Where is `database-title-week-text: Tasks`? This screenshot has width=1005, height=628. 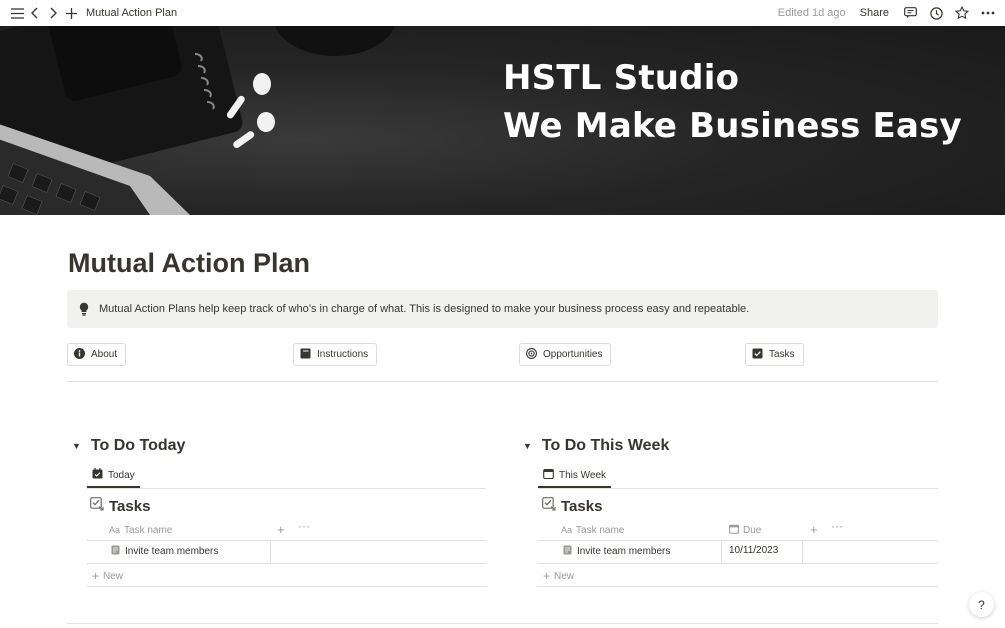
database-title-week-text: Tasks is located at coordinates (582, 506).